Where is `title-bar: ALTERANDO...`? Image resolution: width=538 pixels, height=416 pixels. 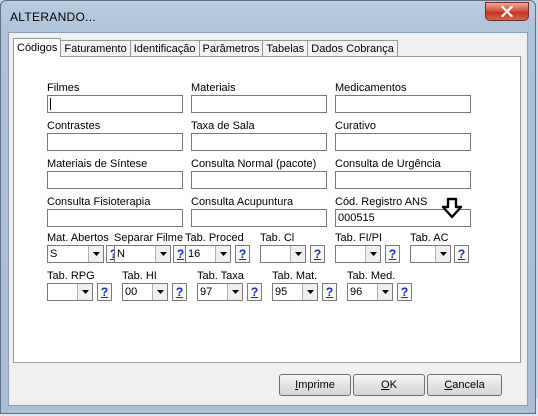
title-bar: ALTERANDO... is located at coordinates (268, 16).